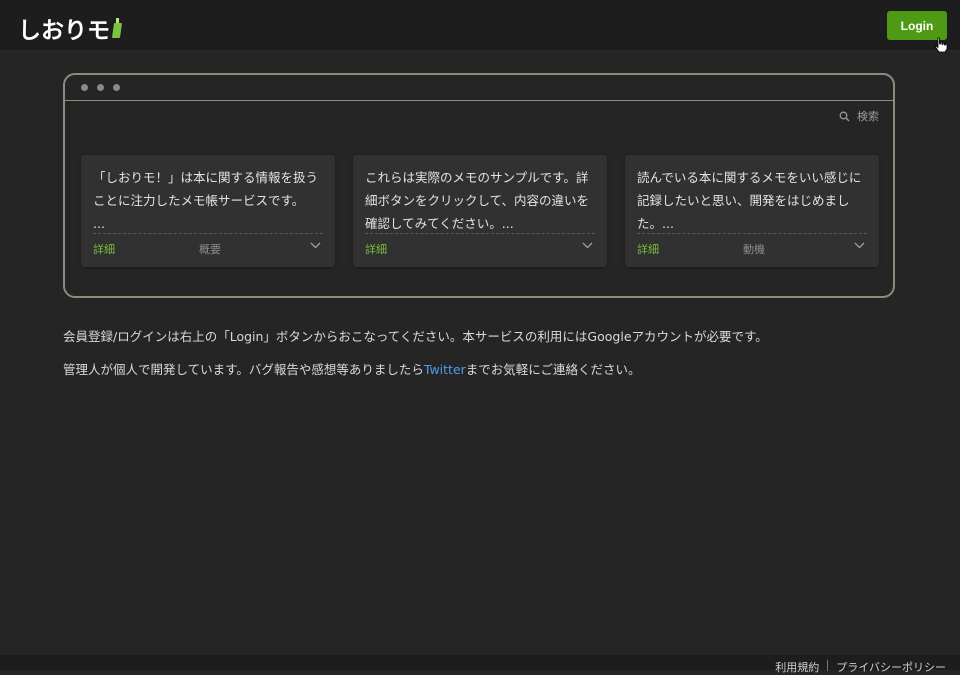 The height and width of the screenshot is (675, 960). I want to click on logo-text: しおりモ, so click(64, 31).